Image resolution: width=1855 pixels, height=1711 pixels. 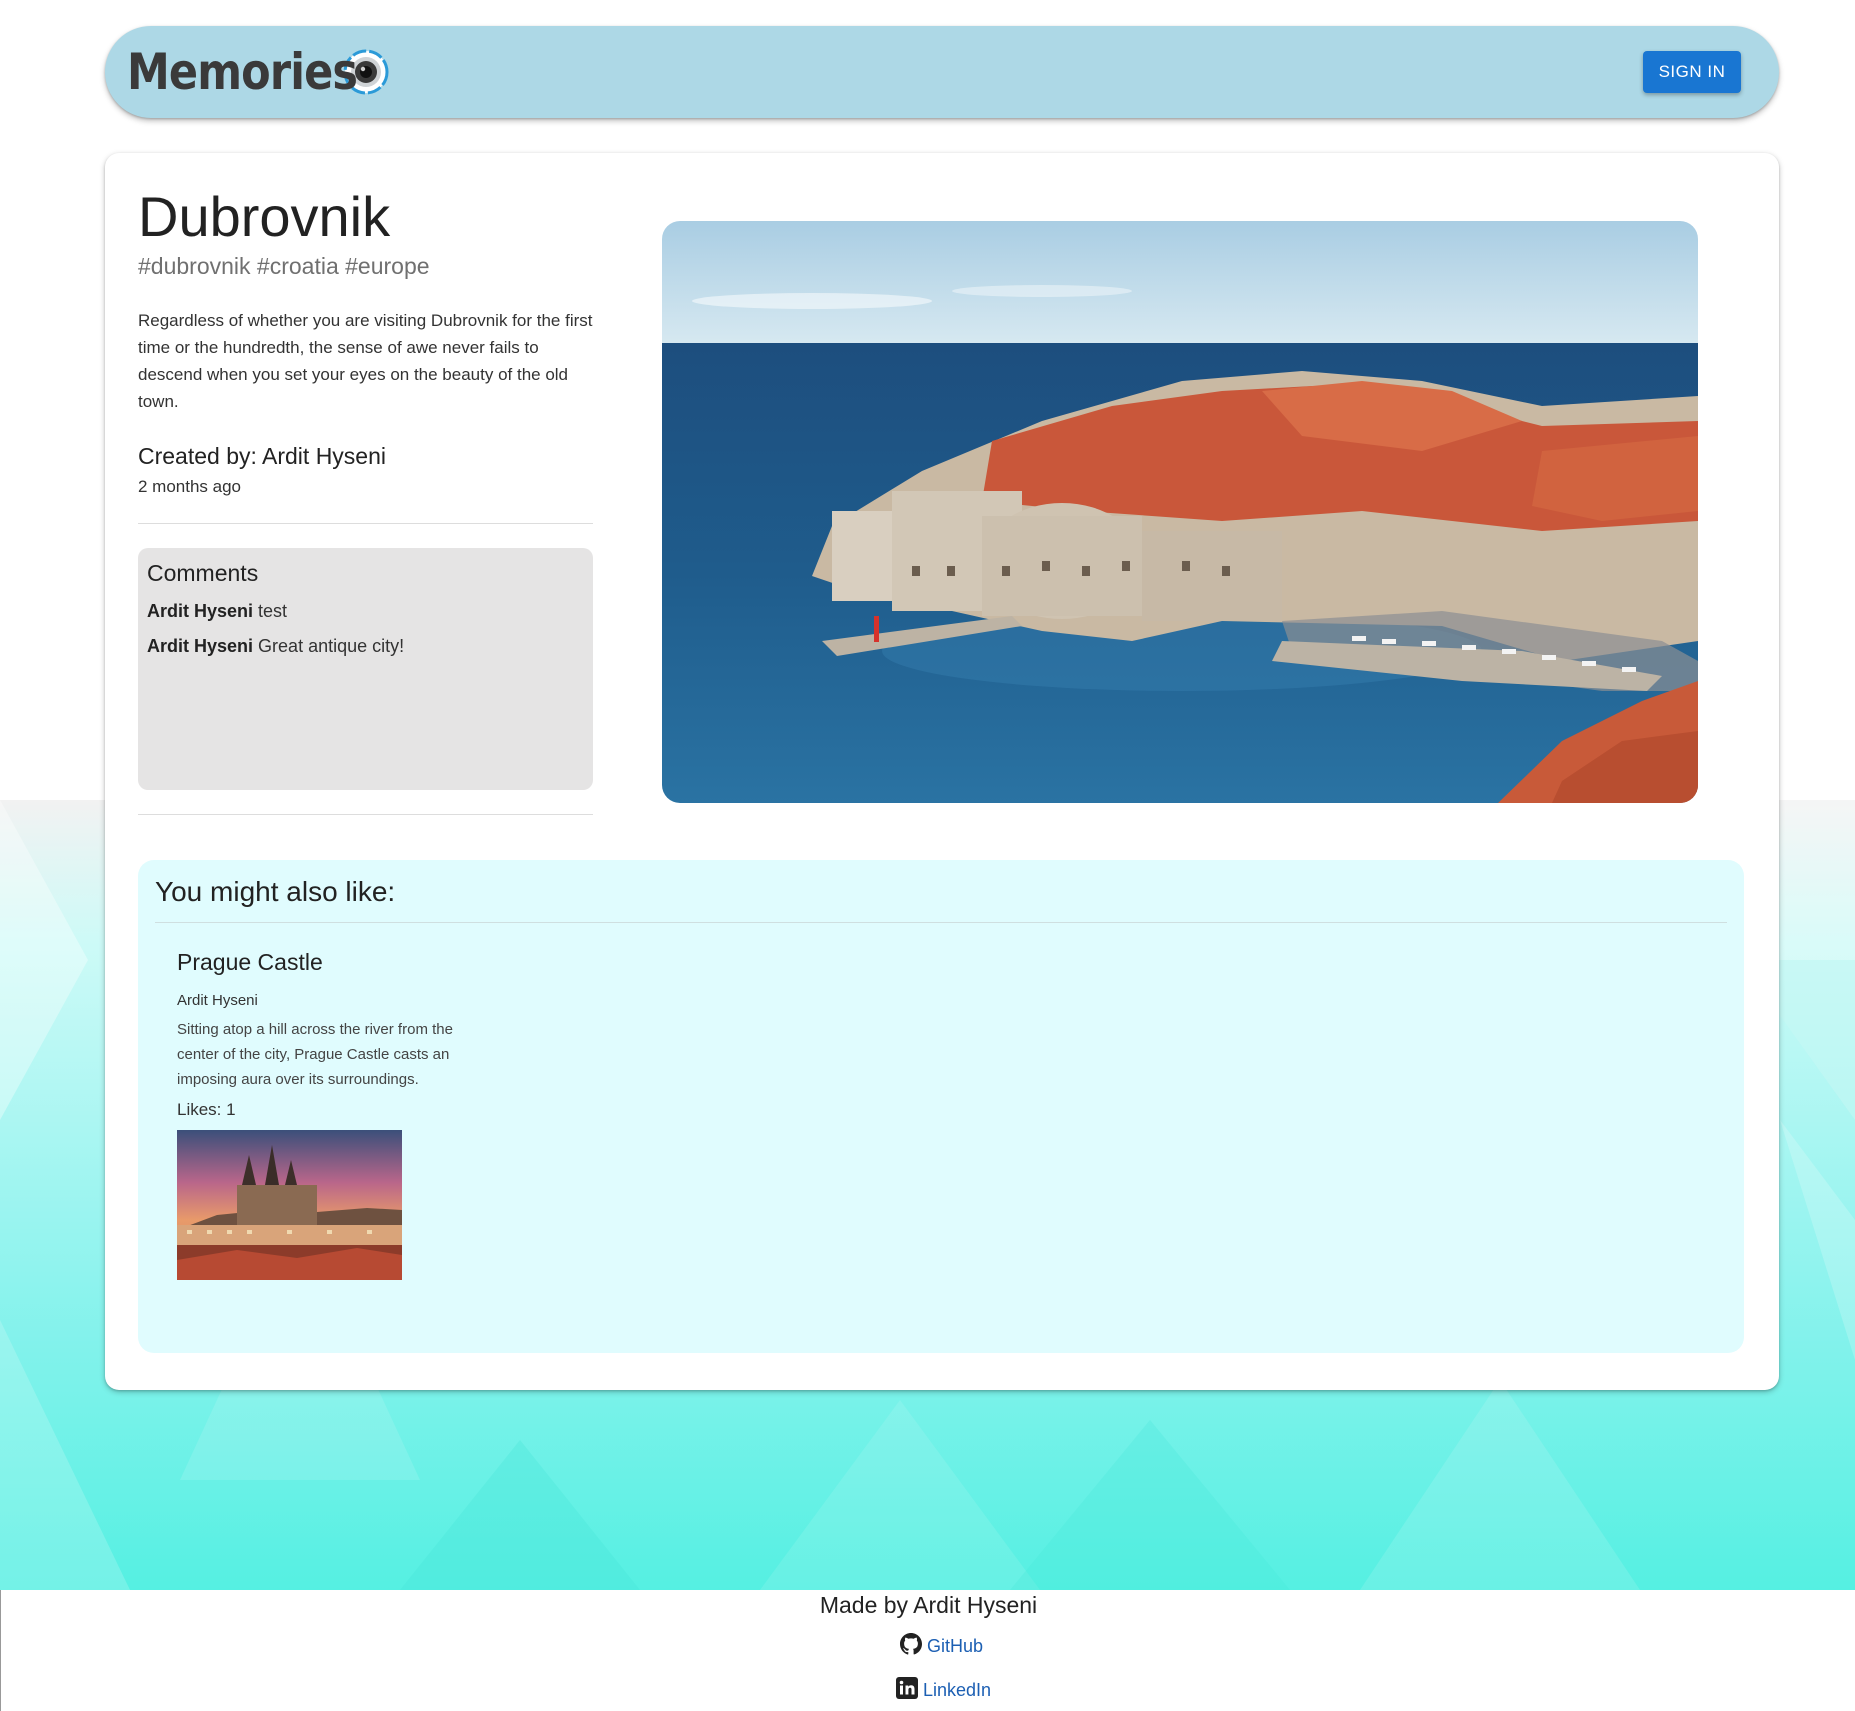 I want to click on post-creator: Created by: Ardit Hyseni, so click(x=262, y=456).